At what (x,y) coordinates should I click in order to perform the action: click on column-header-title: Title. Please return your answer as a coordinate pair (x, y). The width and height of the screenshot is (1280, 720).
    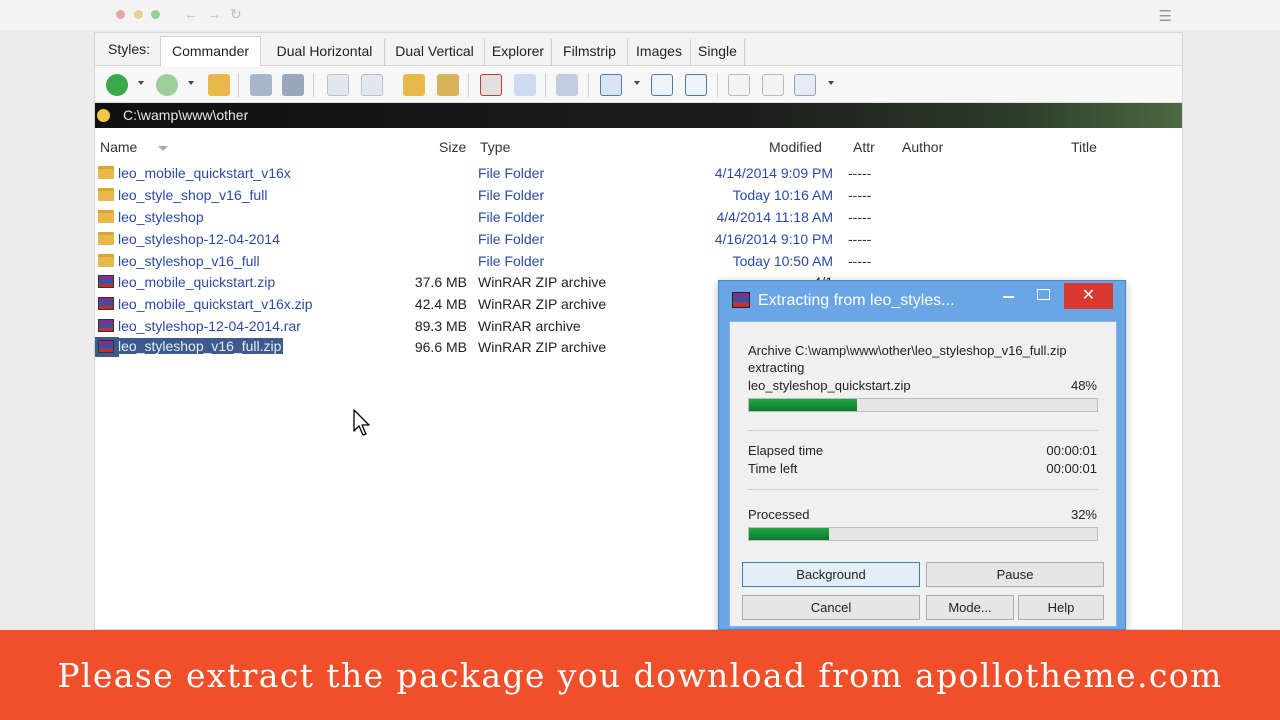
    Looking at the image, I should click on (1084, 147).